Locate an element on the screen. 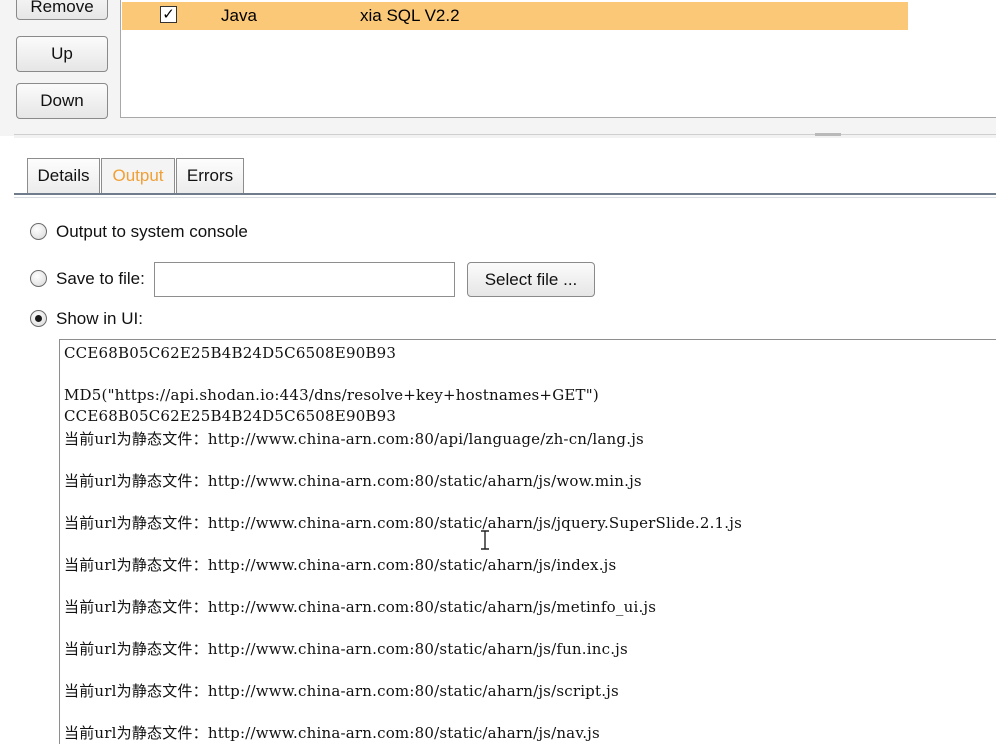  show-in-ui-radio is located at coordinates (38, 318).